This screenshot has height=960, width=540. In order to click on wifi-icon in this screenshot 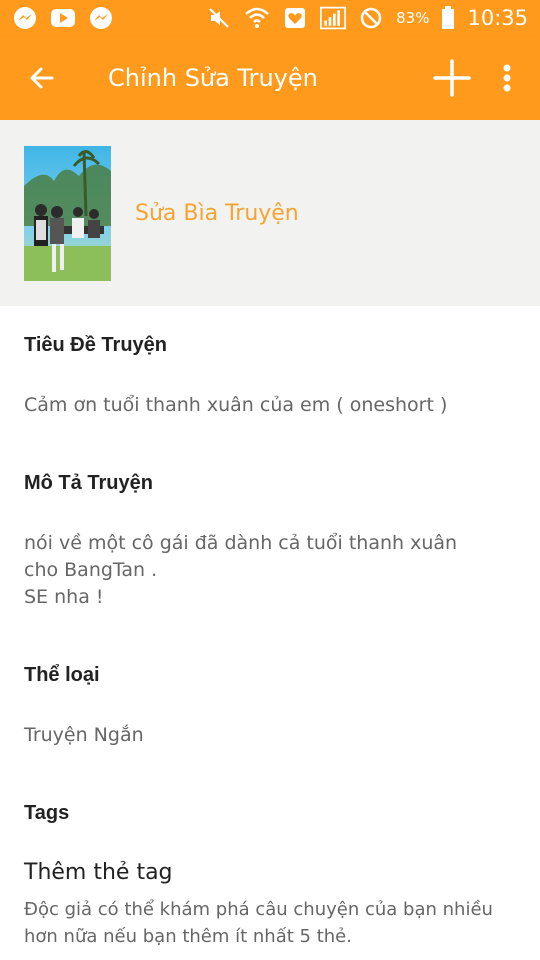, I will do `click(257, 18)`.